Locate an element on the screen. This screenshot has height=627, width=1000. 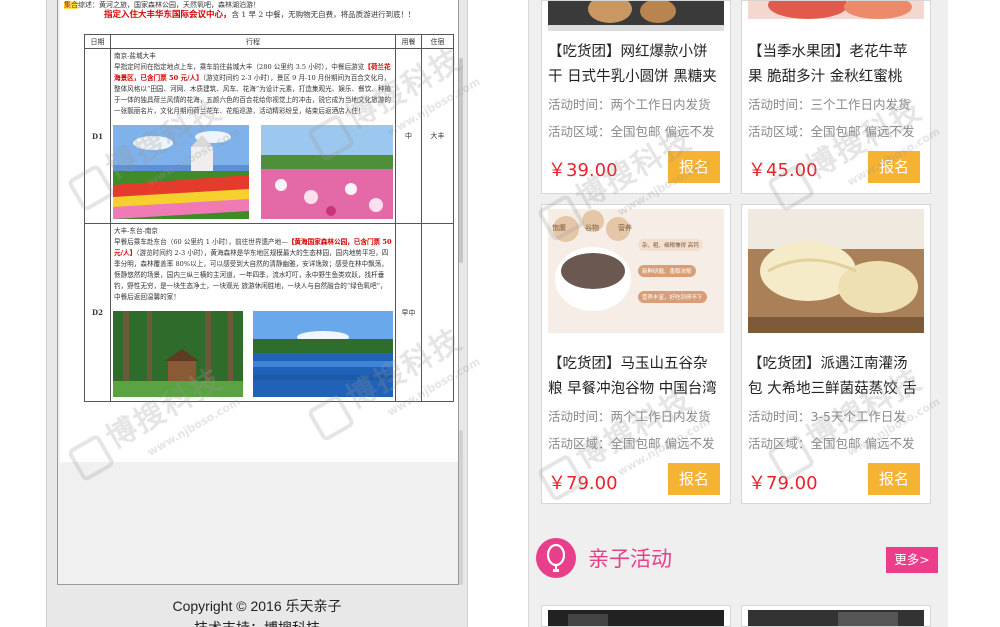
route-title: 大丰-东台-南京 is located at coordinates (136, 231).